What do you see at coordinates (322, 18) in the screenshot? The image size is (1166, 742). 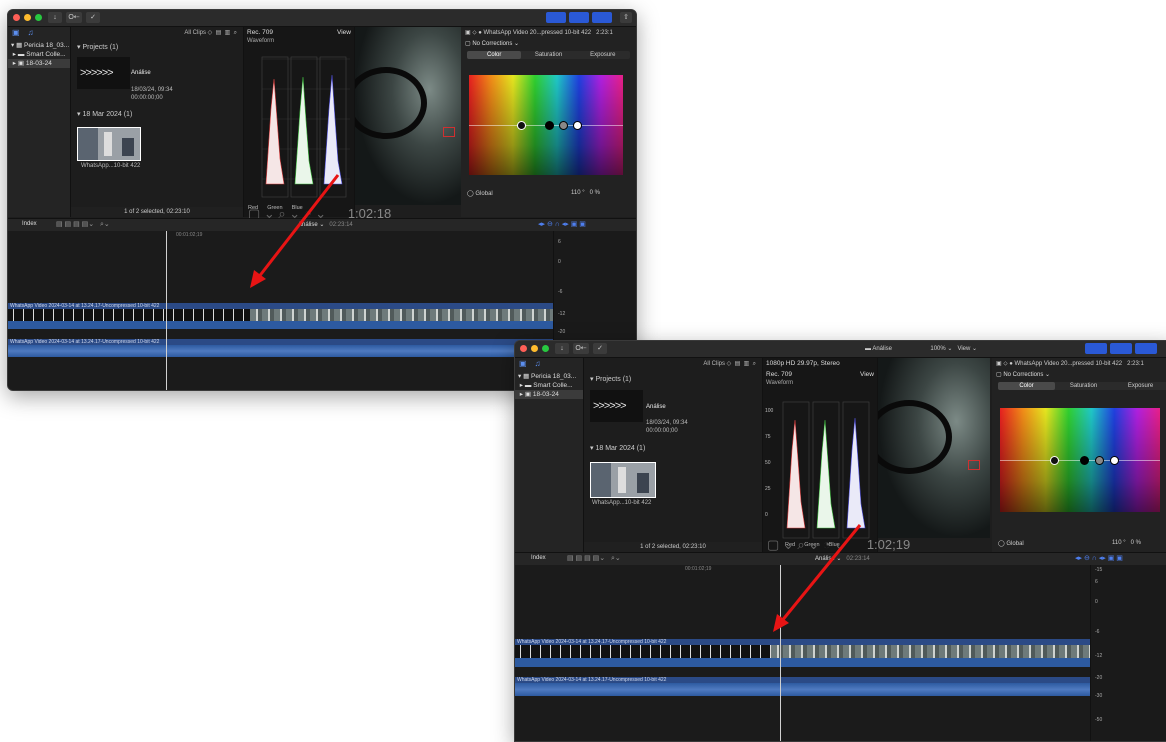 I see `toolbar: ↓ O⇠ ✓ ⇧` at bounding box center [322, 18].